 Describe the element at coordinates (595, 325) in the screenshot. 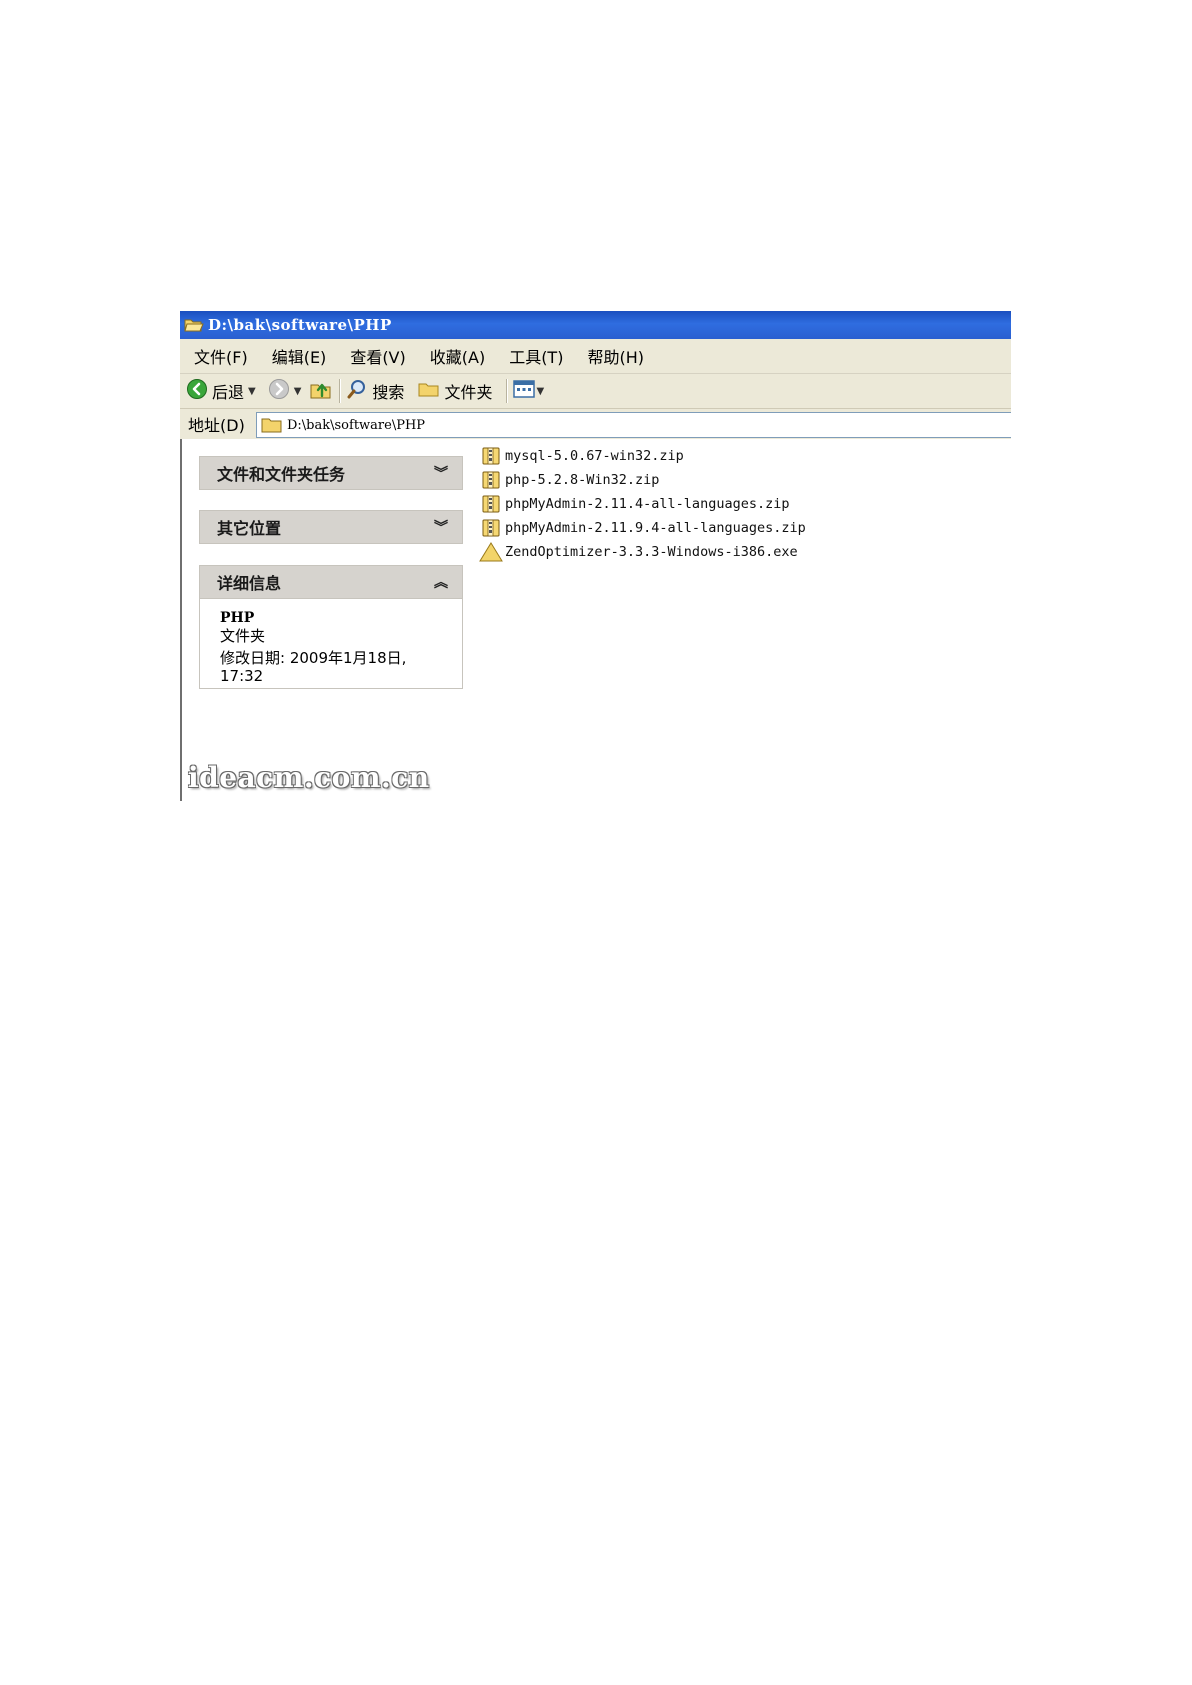

I see `title-bar: D:\bak\software\PHP` at that location.